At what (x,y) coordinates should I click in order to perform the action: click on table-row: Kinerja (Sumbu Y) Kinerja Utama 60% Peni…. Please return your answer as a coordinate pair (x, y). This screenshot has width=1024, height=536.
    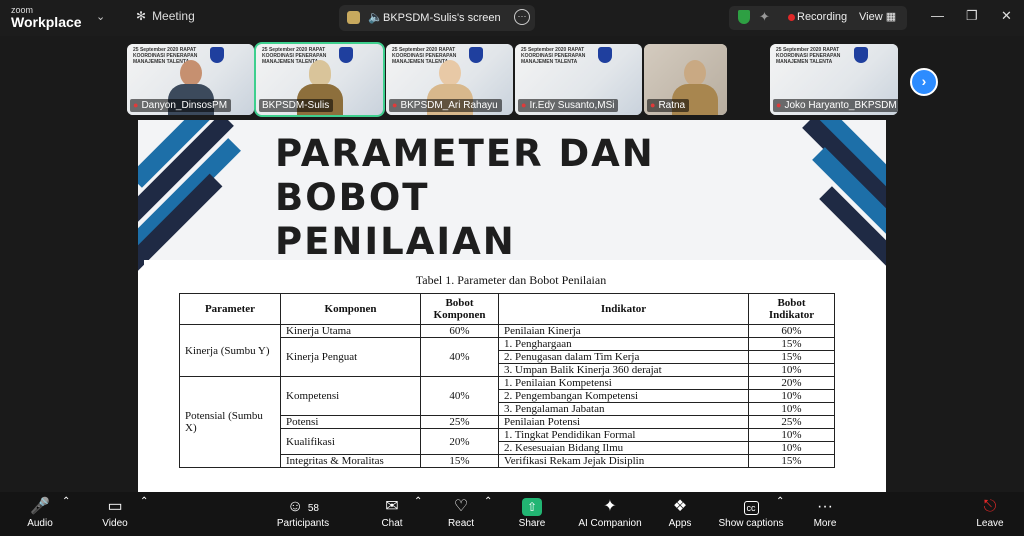
    Looking at the image, I should click on (507, 350).